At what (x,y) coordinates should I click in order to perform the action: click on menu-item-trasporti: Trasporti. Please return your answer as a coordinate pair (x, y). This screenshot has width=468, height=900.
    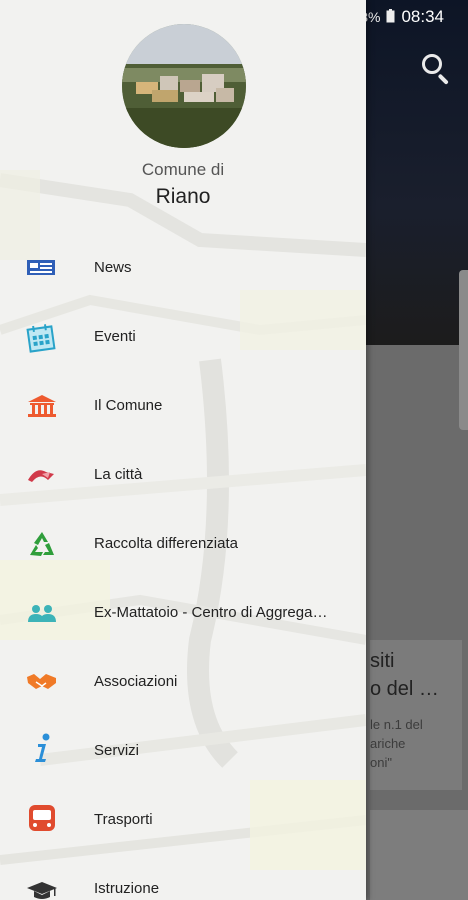
    Looking at the image, I should click on (183, 819).